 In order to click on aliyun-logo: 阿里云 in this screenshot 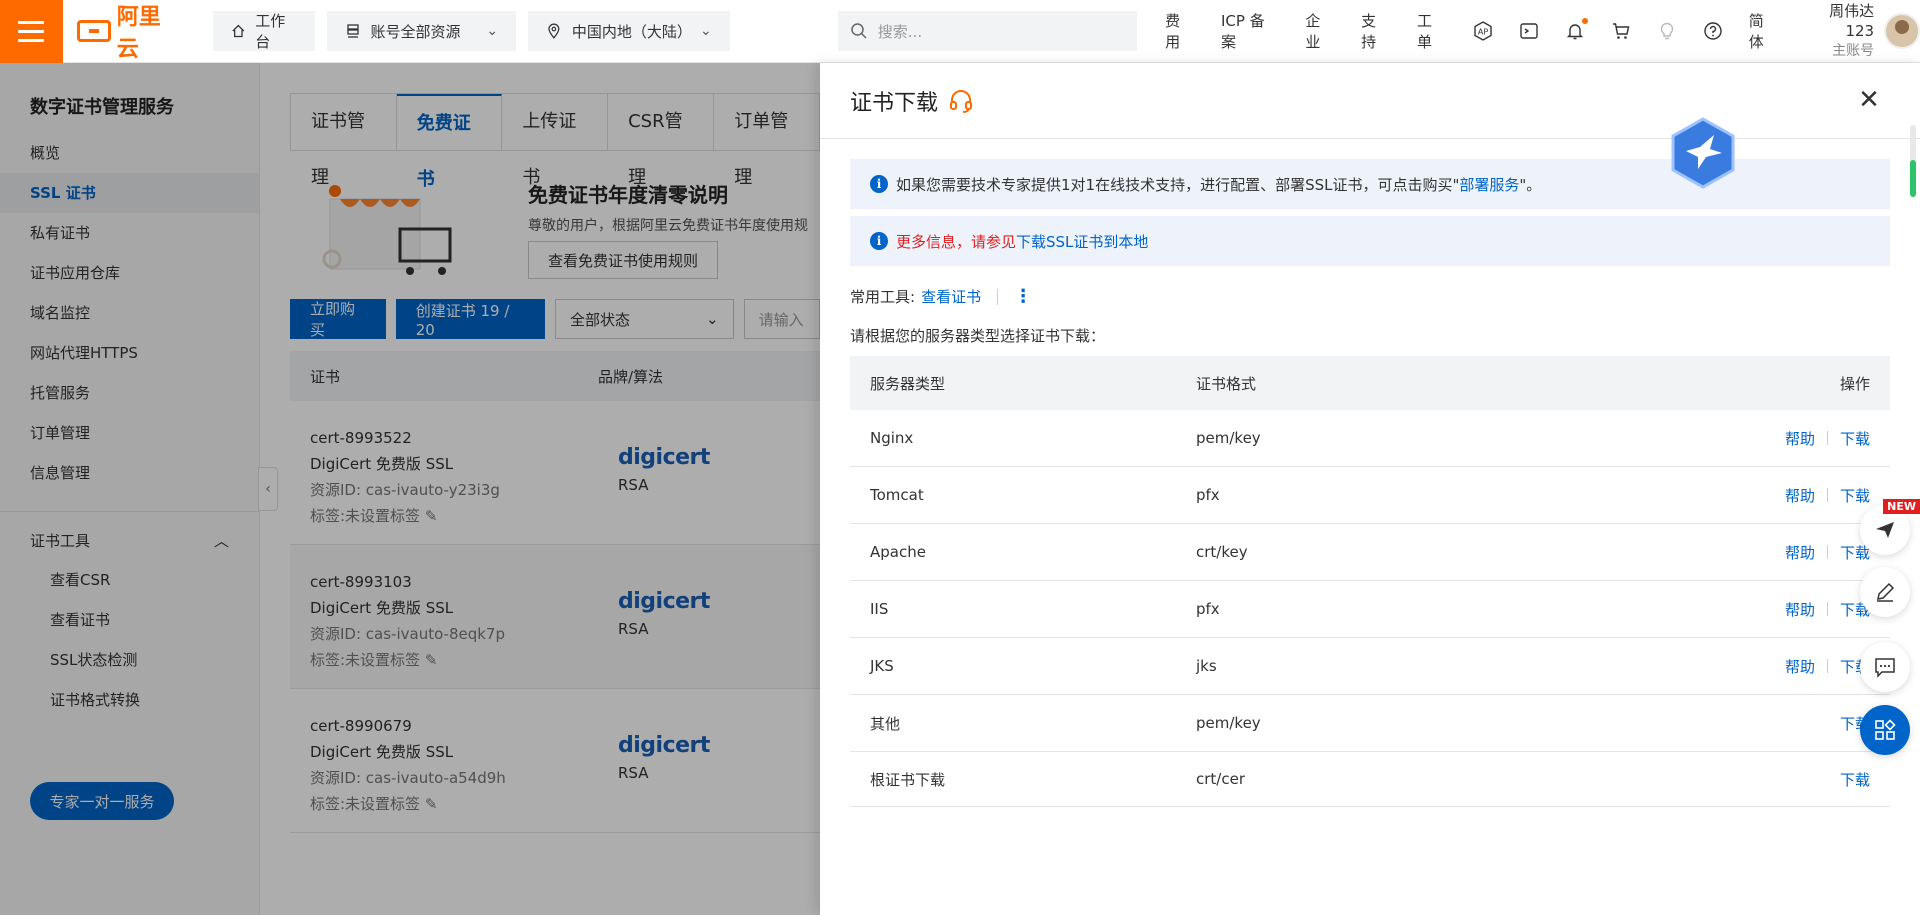, I will do `click(129, 31)`.